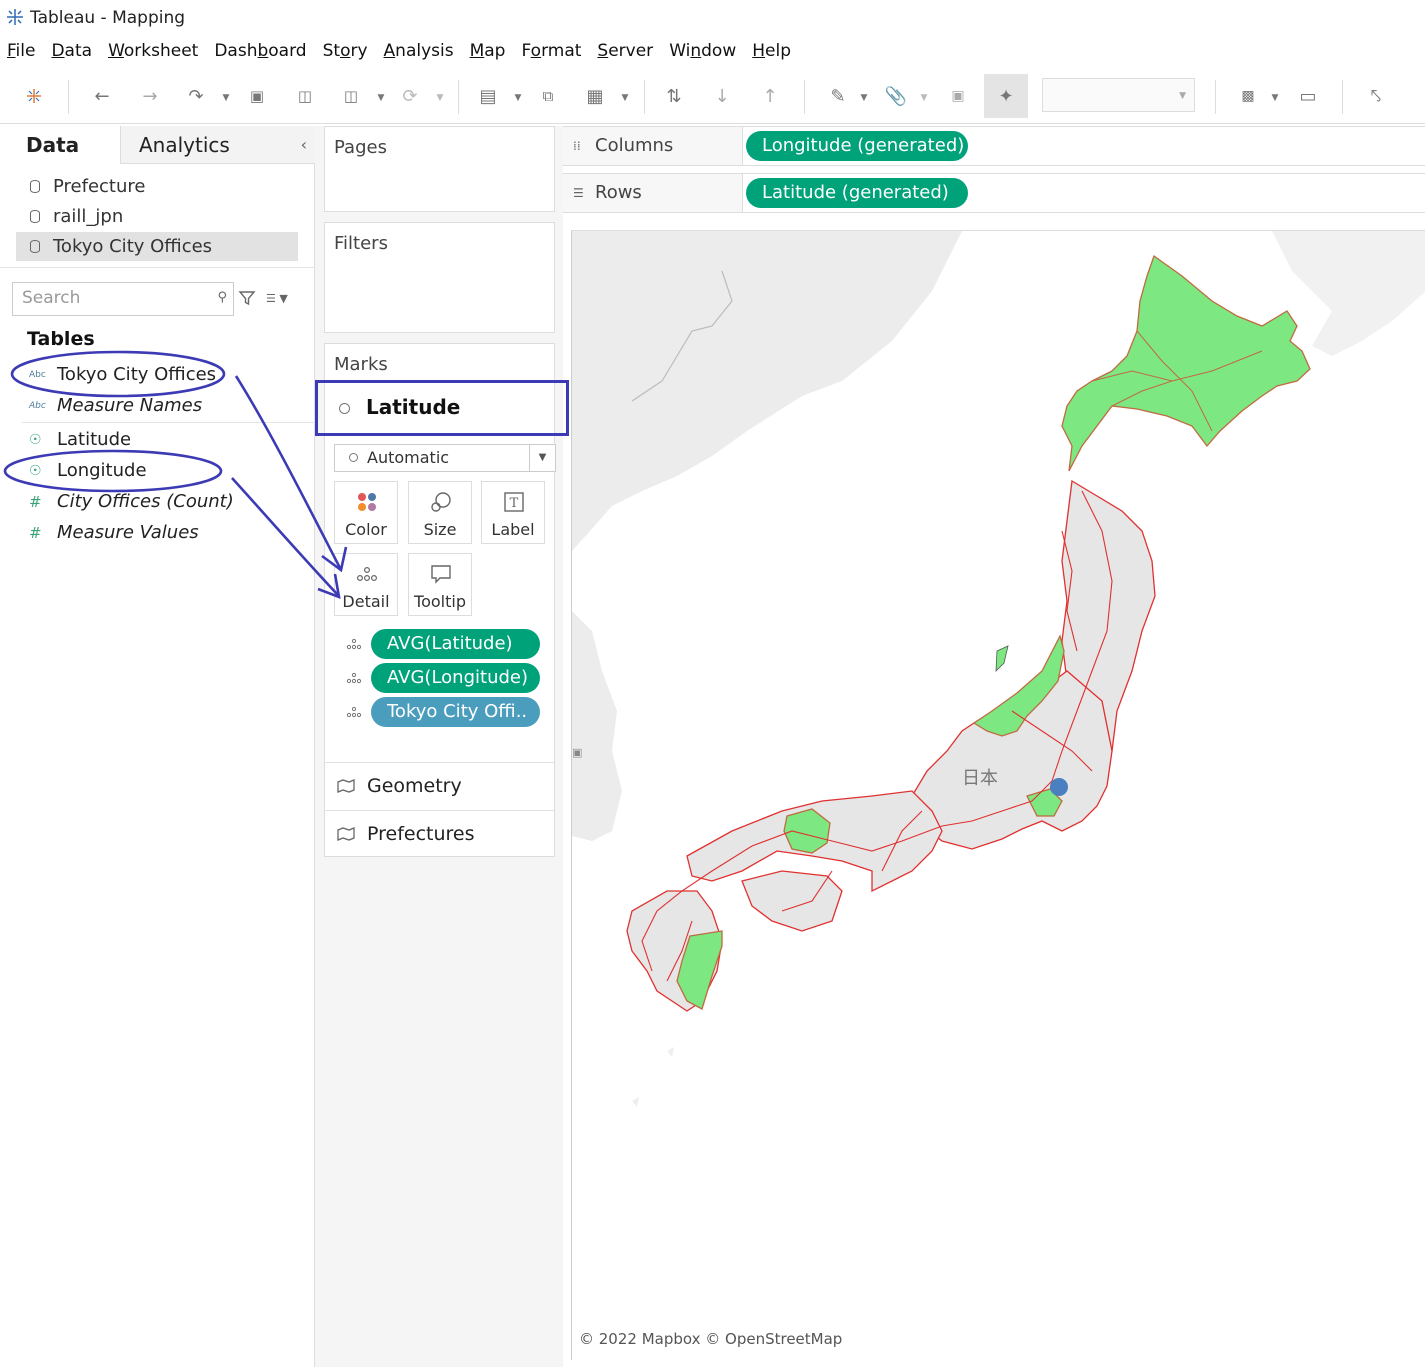 The image size is (1425, 1367). I want to click on menu-format: Format, so click(551, 51).